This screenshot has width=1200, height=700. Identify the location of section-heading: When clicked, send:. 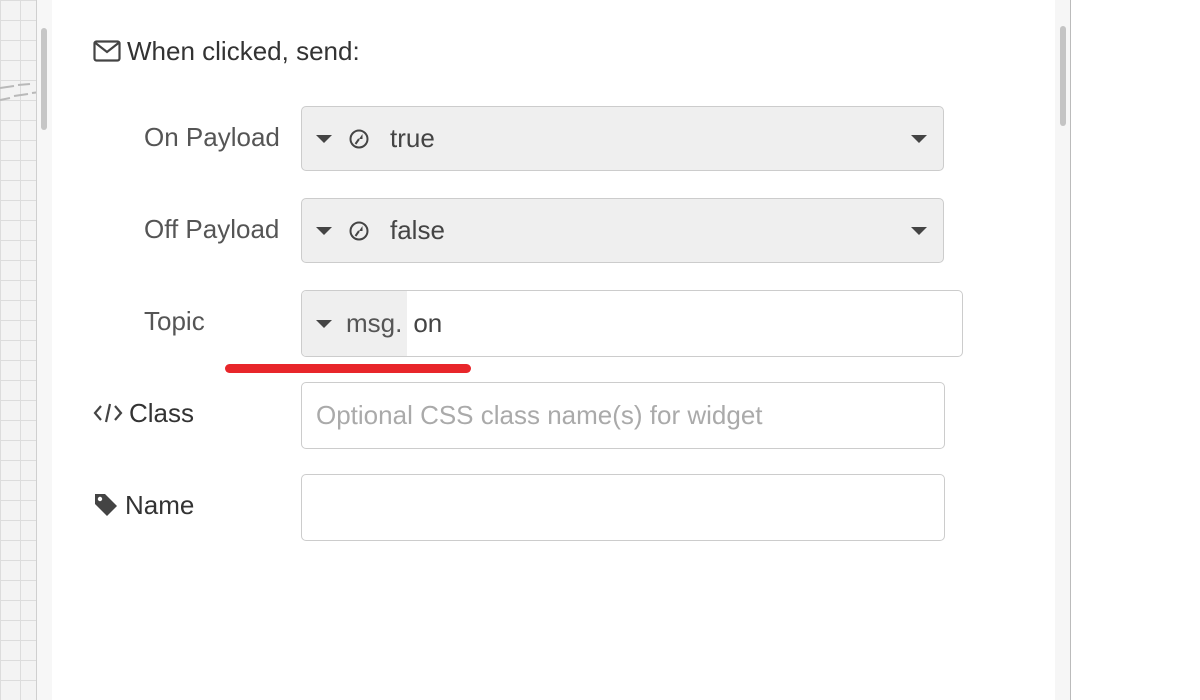
(226, 51).